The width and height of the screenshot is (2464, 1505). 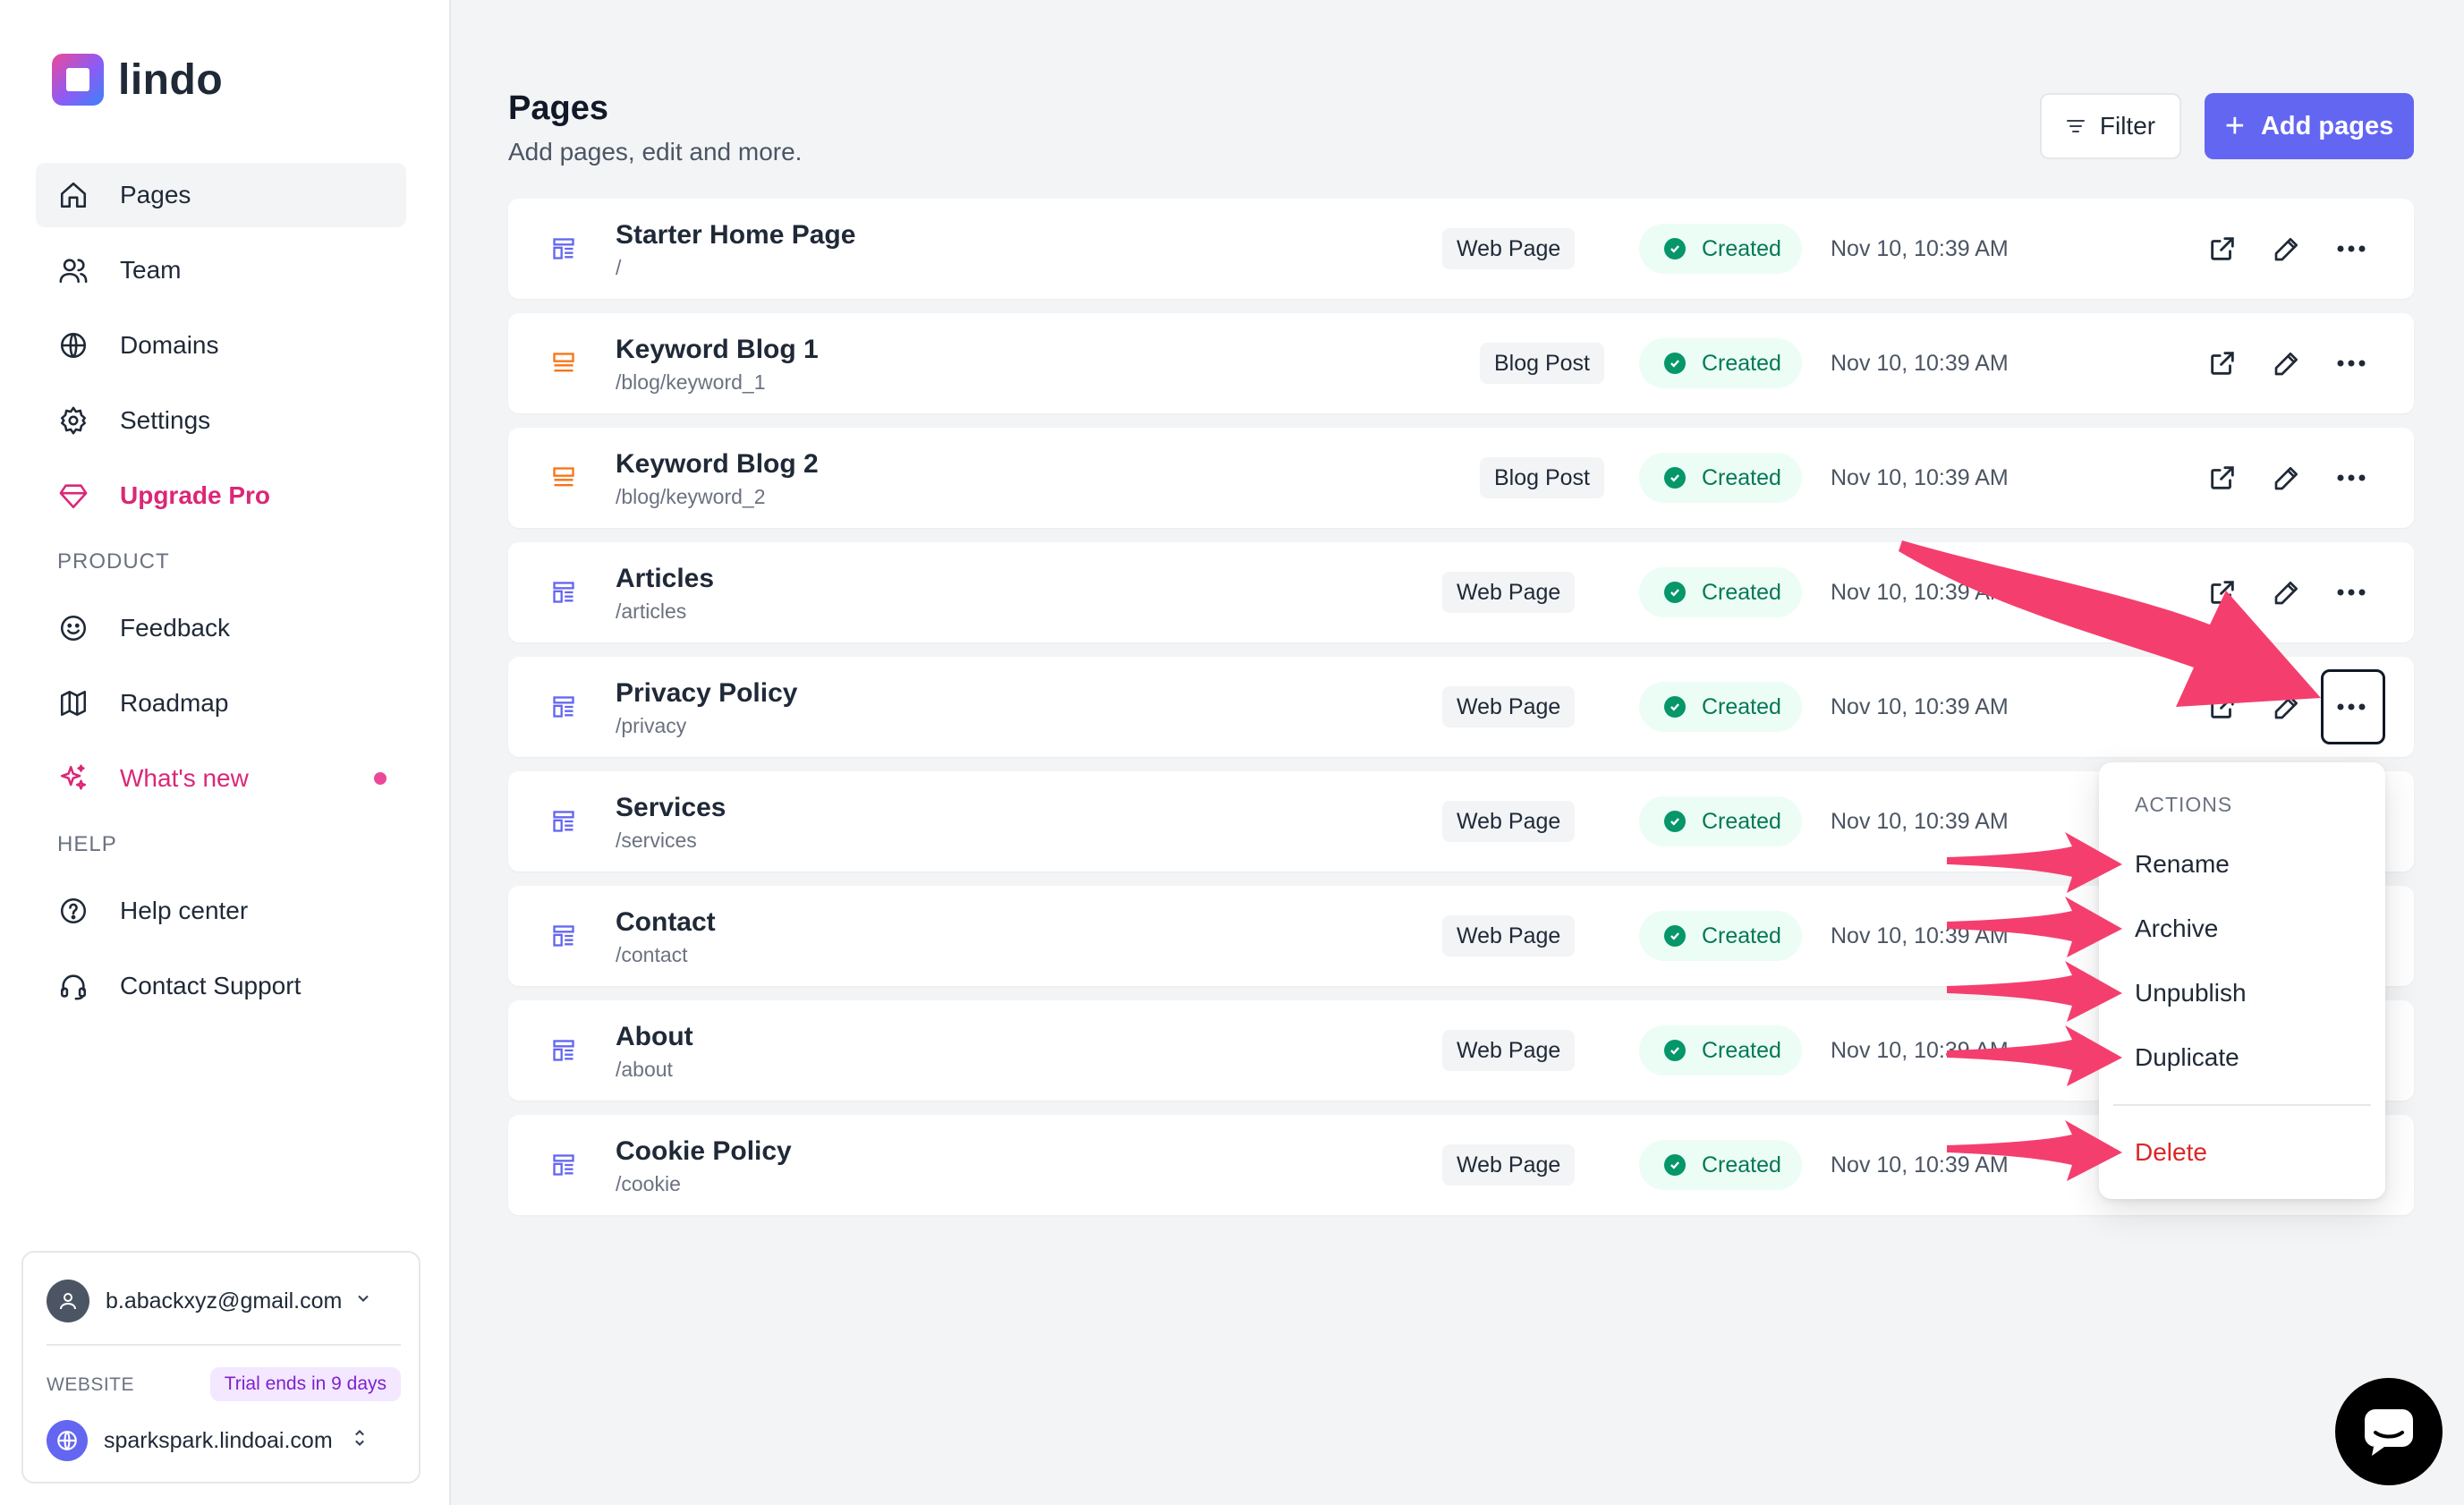 I want to click on page-path: /contact, so click(x=652, y=954).